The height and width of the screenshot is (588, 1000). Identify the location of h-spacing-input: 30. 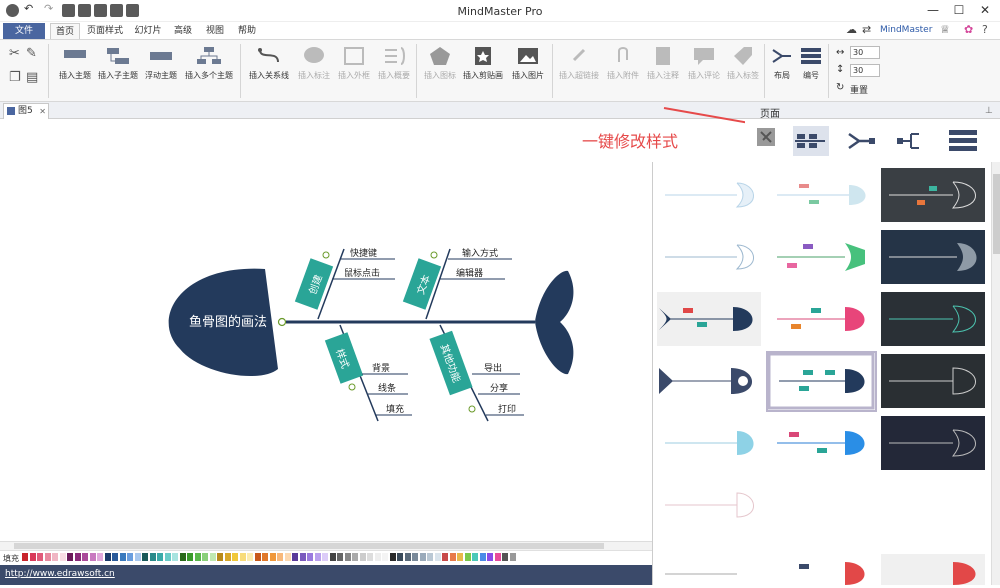
(865, 52).